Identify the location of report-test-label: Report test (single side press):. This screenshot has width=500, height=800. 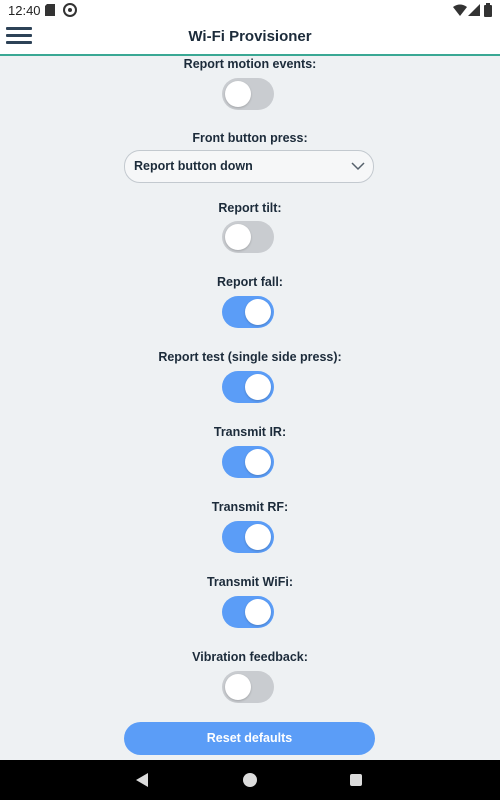
(250, 357).